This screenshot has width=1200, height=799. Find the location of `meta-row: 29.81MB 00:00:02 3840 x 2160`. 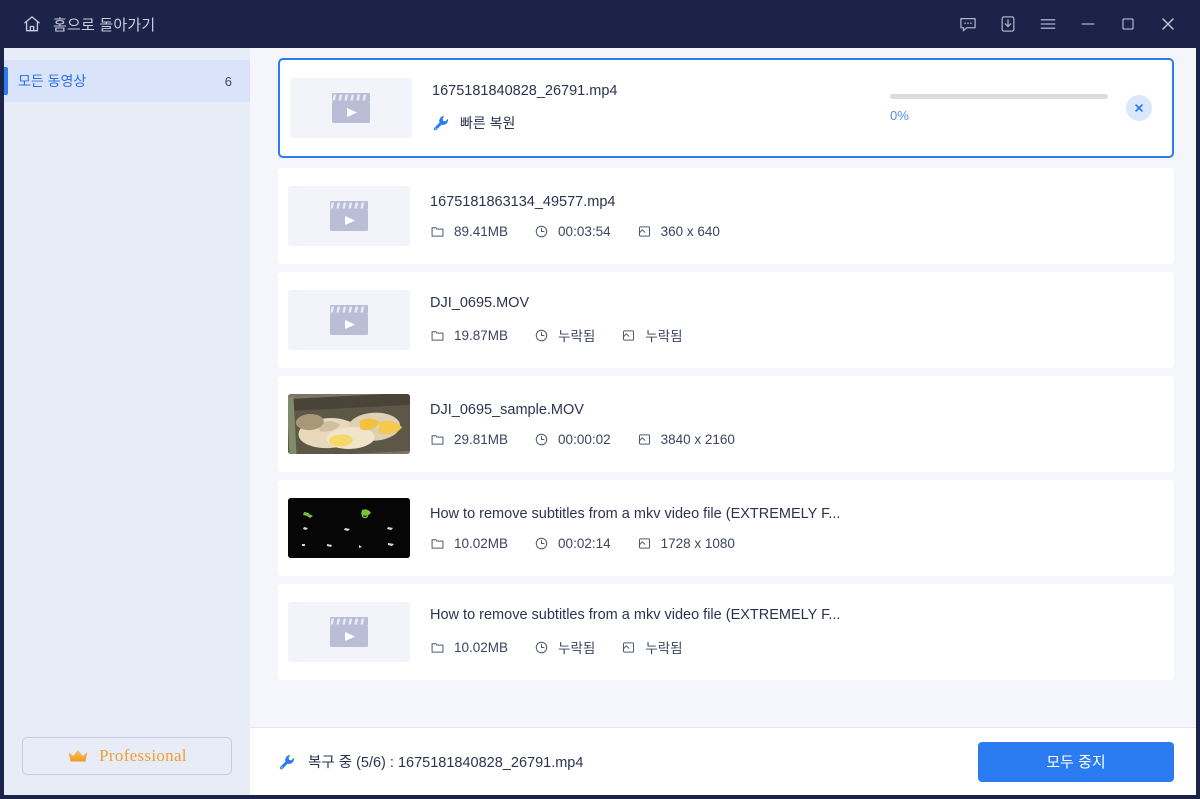

meta-row: 29.81MB 00:00:02 3840 x 2160 is located at coordinates (795, 439).